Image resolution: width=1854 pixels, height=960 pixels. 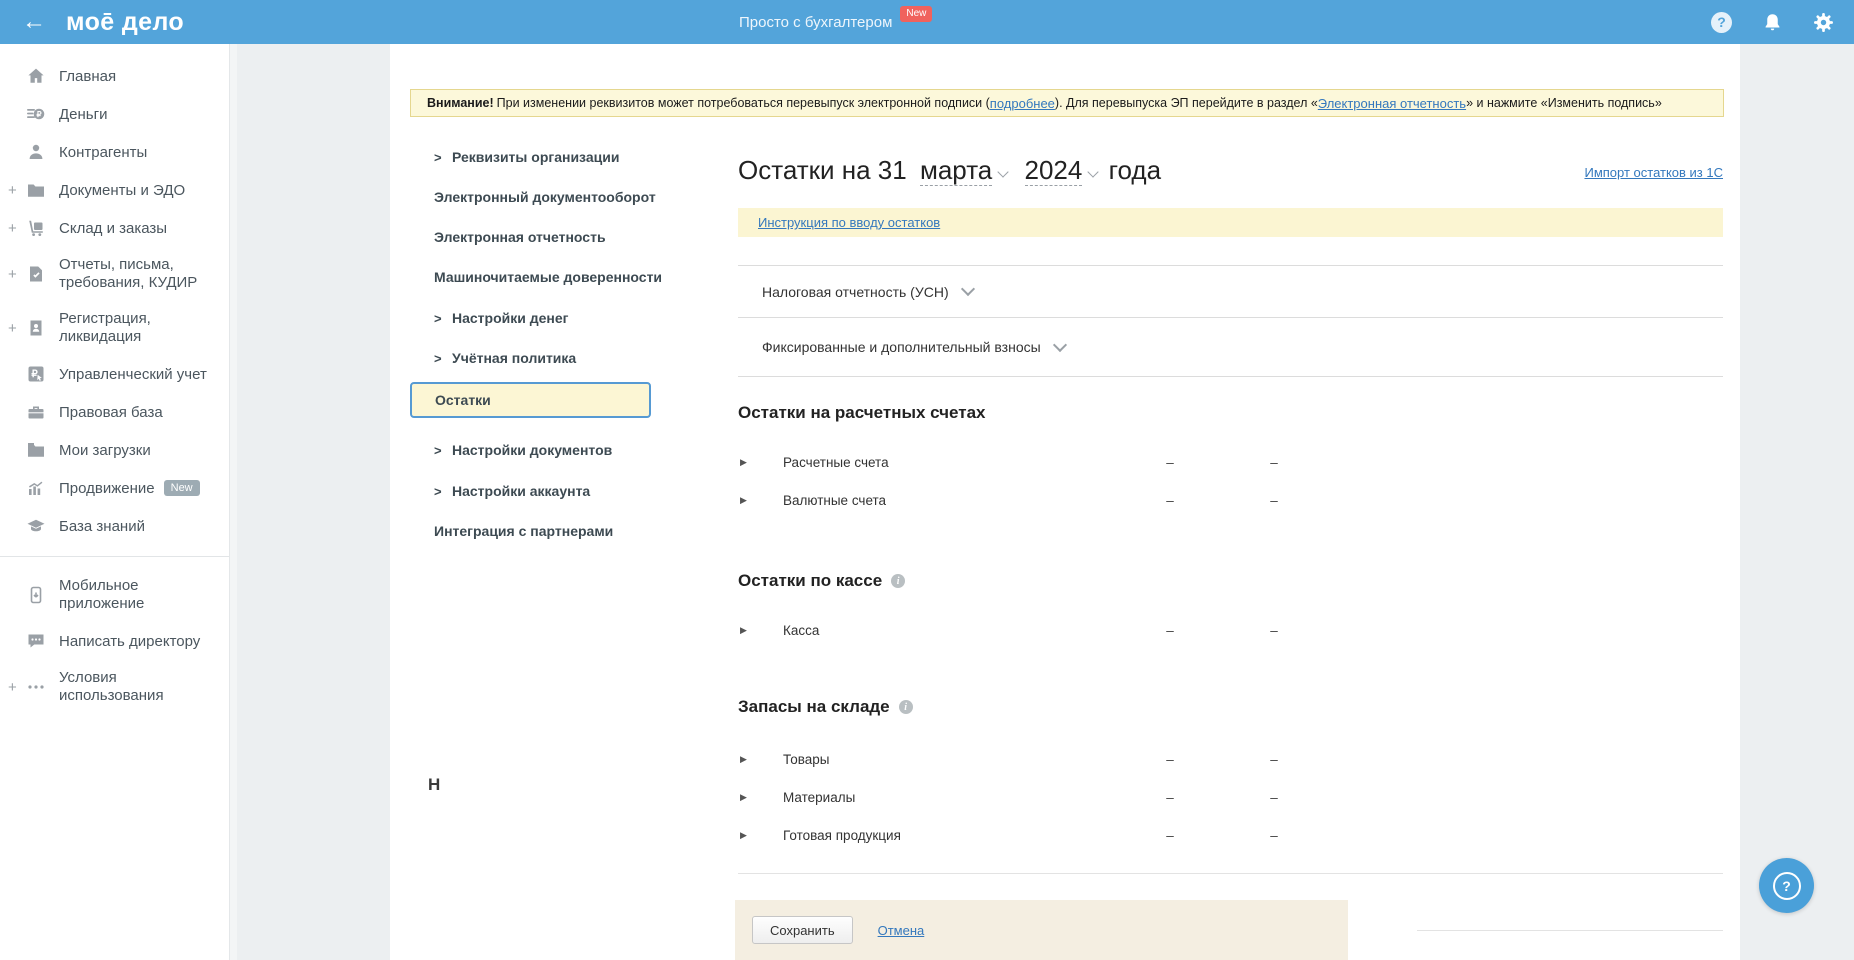 What do you see at coordinates (100, 336) in the screenshot?
I see `sidebar-item-label: ликвидация` at bounding box center [100, 336].